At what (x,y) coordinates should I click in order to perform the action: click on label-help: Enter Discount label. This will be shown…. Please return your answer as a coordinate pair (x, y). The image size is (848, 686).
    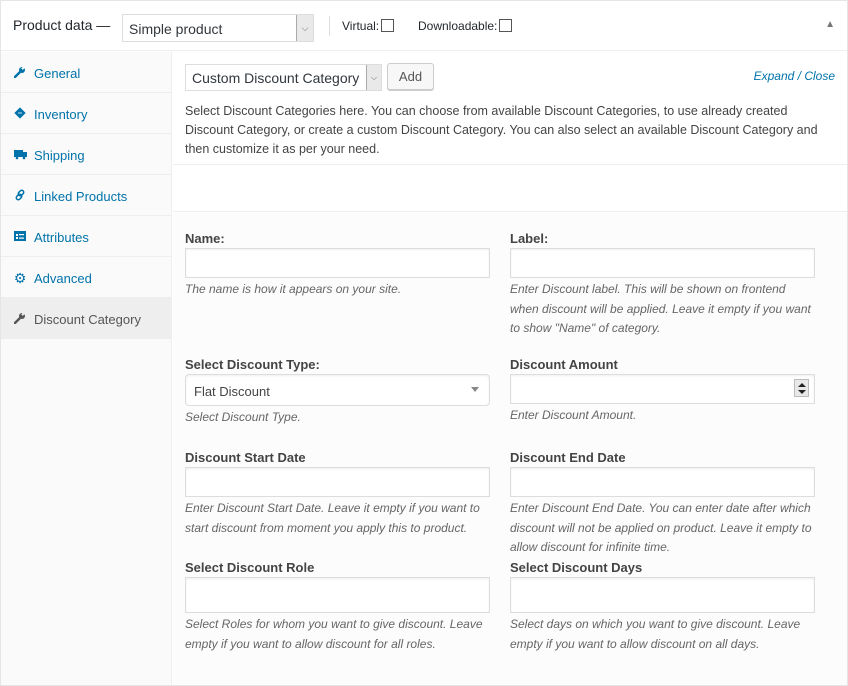
    Looking at the image, I should click on (660, 308).